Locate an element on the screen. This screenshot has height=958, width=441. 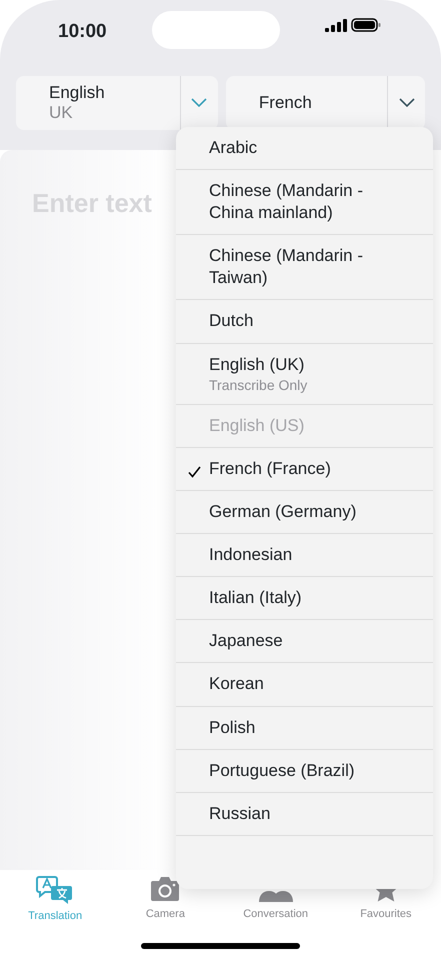
language-option: Japanese is located at coordinates (304, 642).